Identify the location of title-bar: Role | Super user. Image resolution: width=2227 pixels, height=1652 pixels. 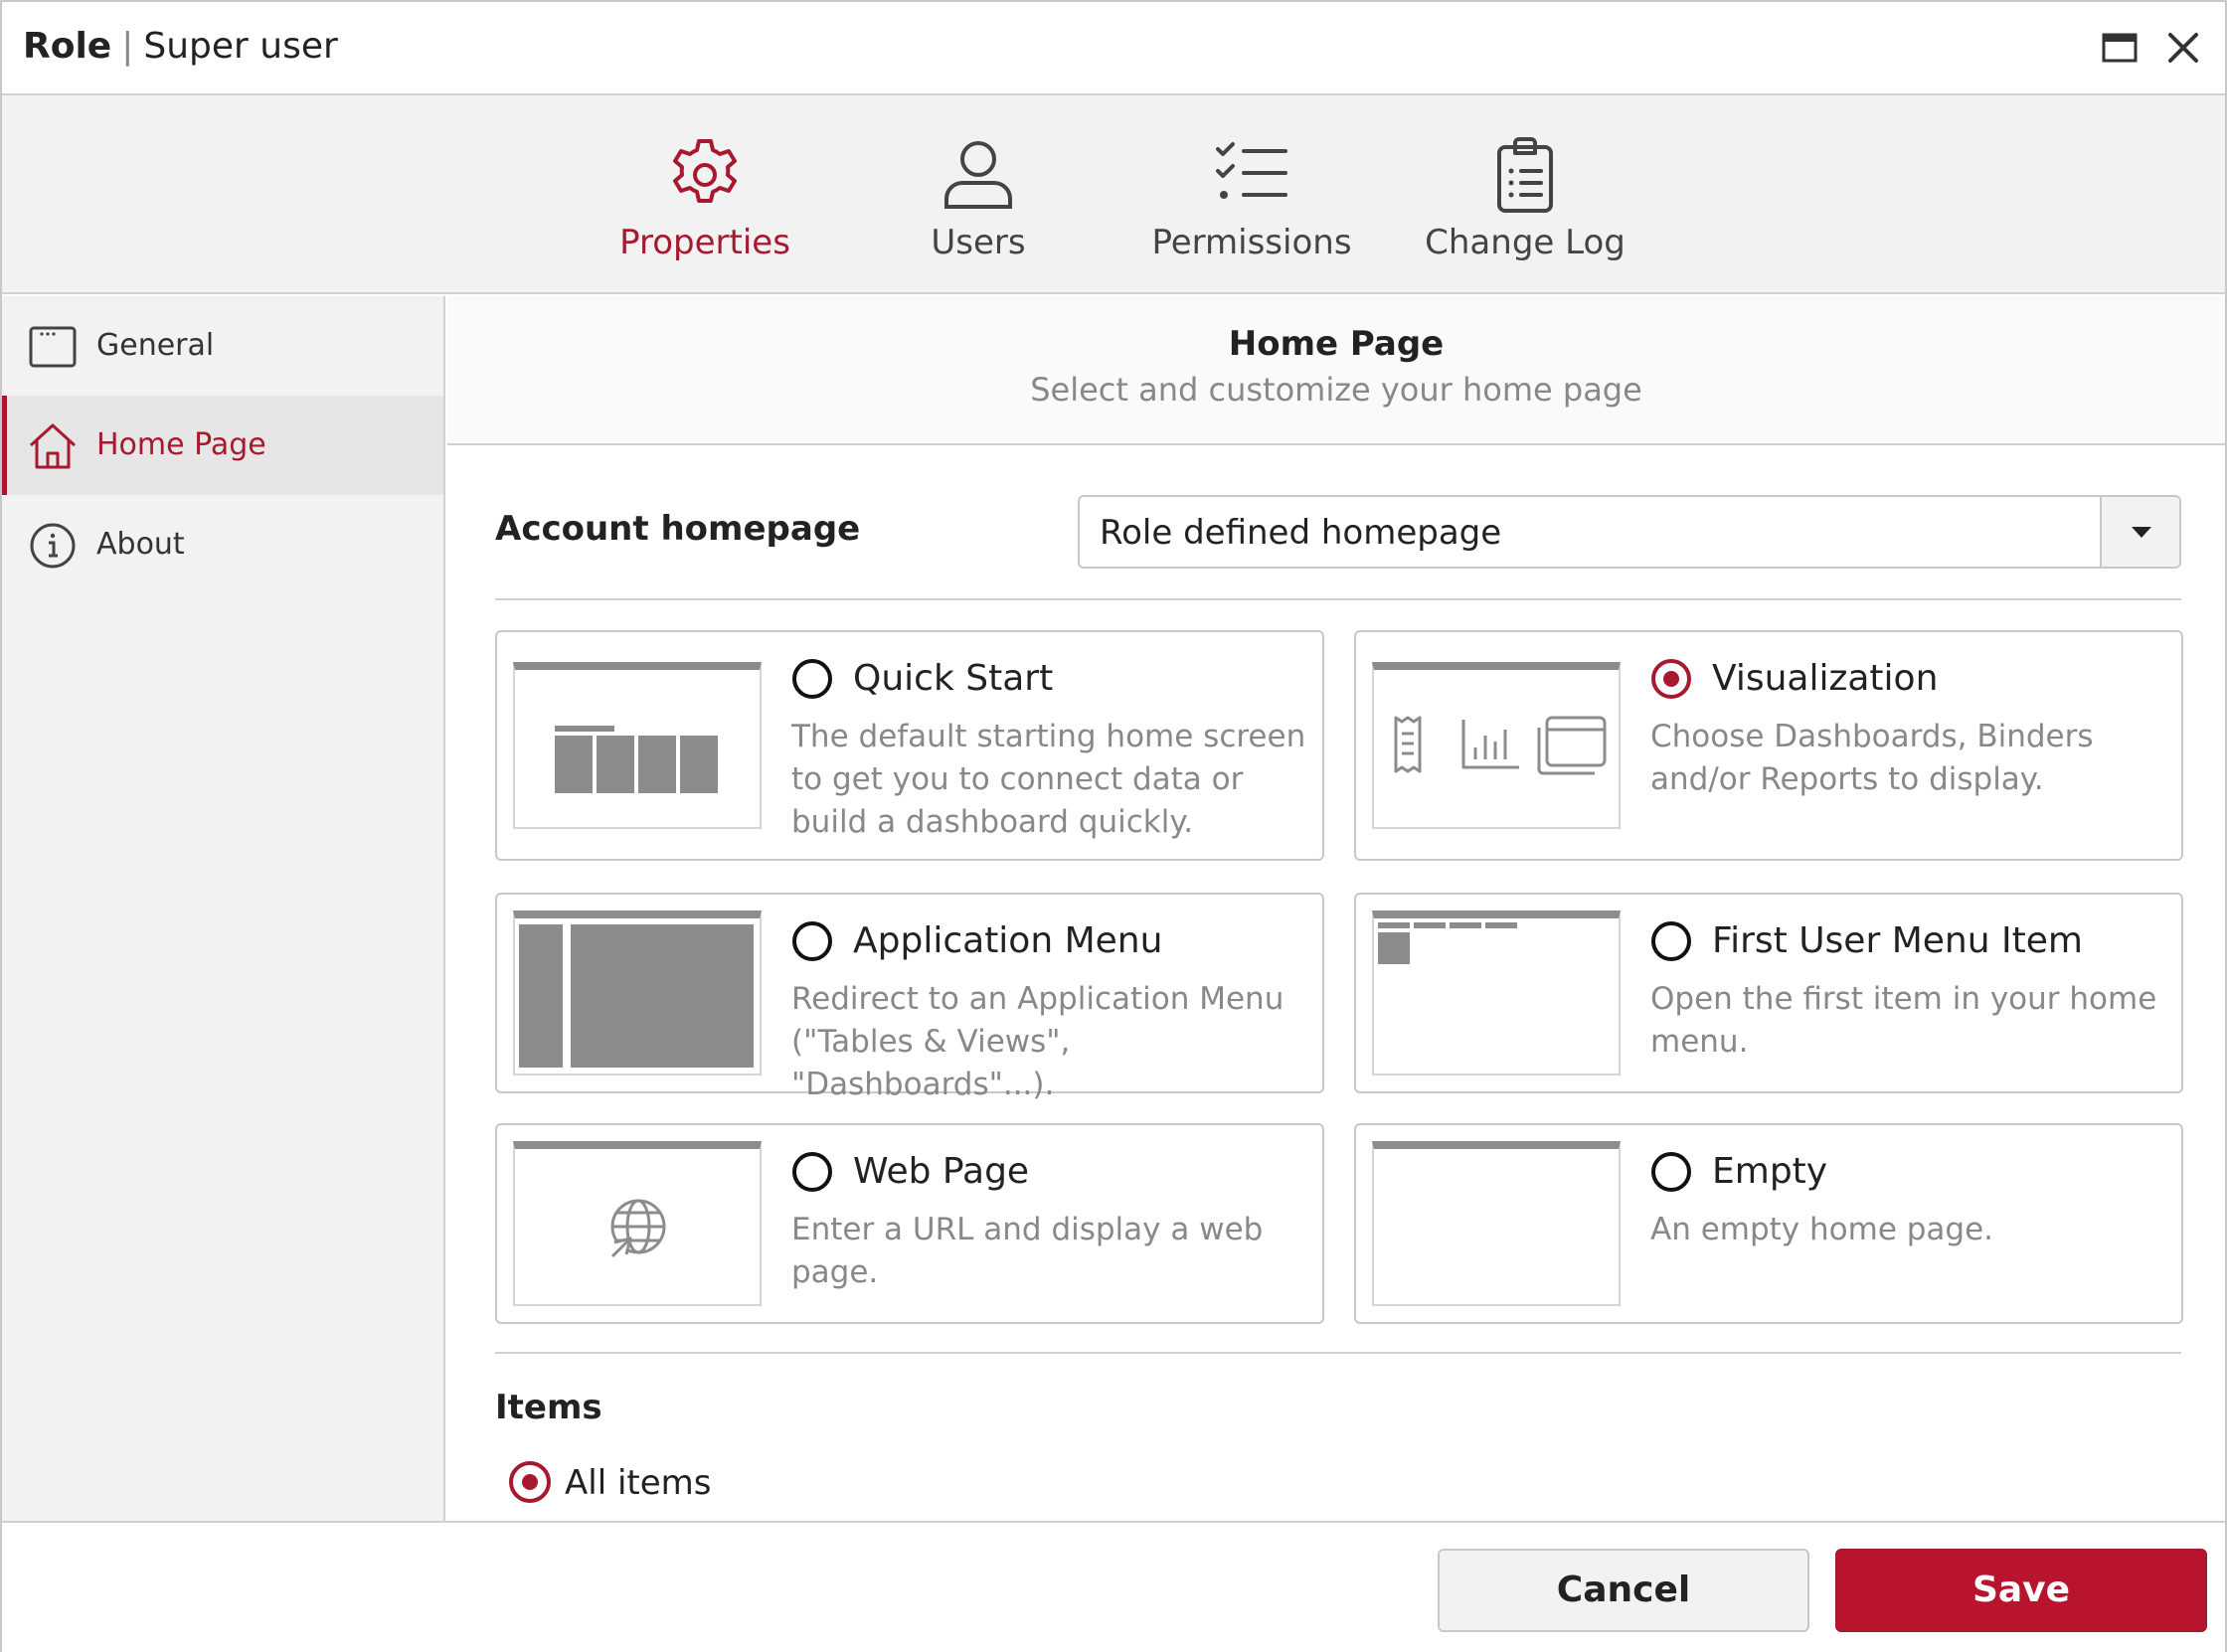
(1113, 48).